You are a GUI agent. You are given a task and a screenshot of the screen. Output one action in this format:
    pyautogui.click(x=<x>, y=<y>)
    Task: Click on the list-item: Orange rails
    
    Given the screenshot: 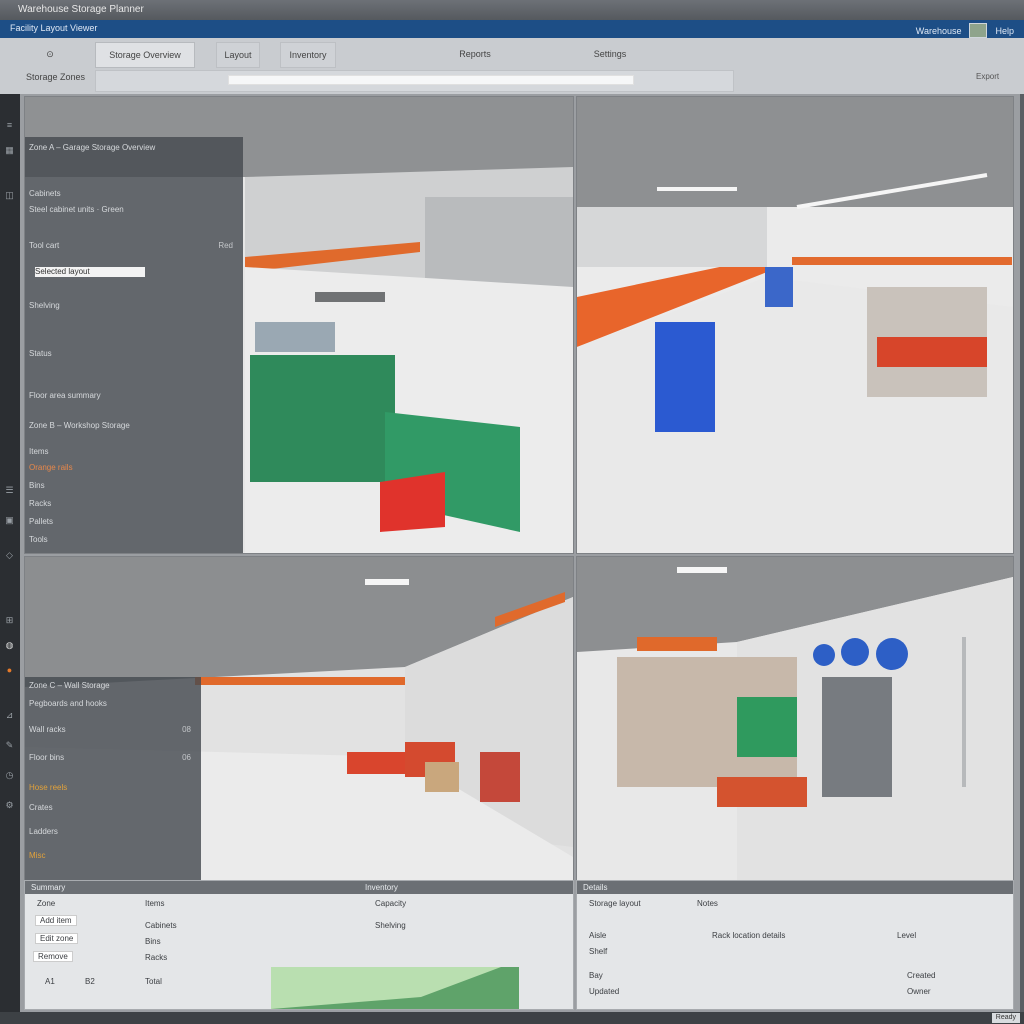 What is the action you would take?
    pyautogui.click(x=134, y=468)
    